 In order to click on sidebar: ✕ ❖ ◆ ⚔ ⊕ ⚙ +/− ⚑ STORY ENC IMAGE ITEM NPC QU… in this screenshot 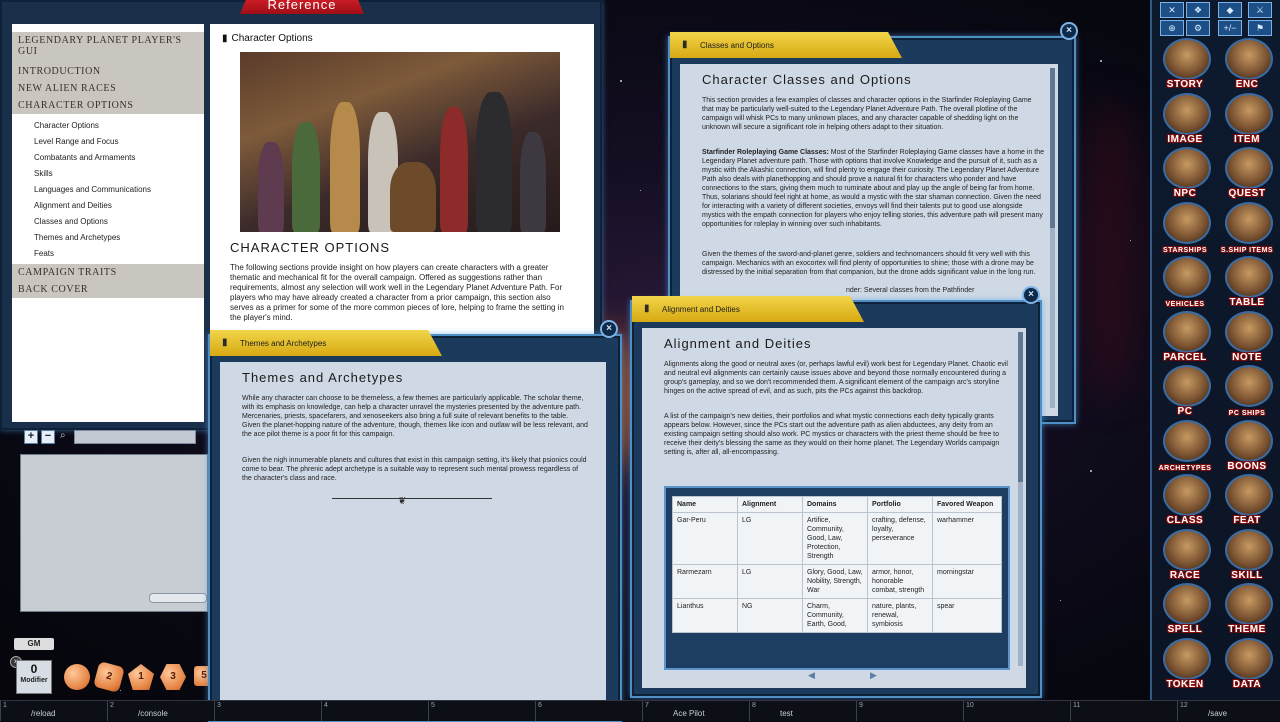, I will do `click(1215, 350)`.